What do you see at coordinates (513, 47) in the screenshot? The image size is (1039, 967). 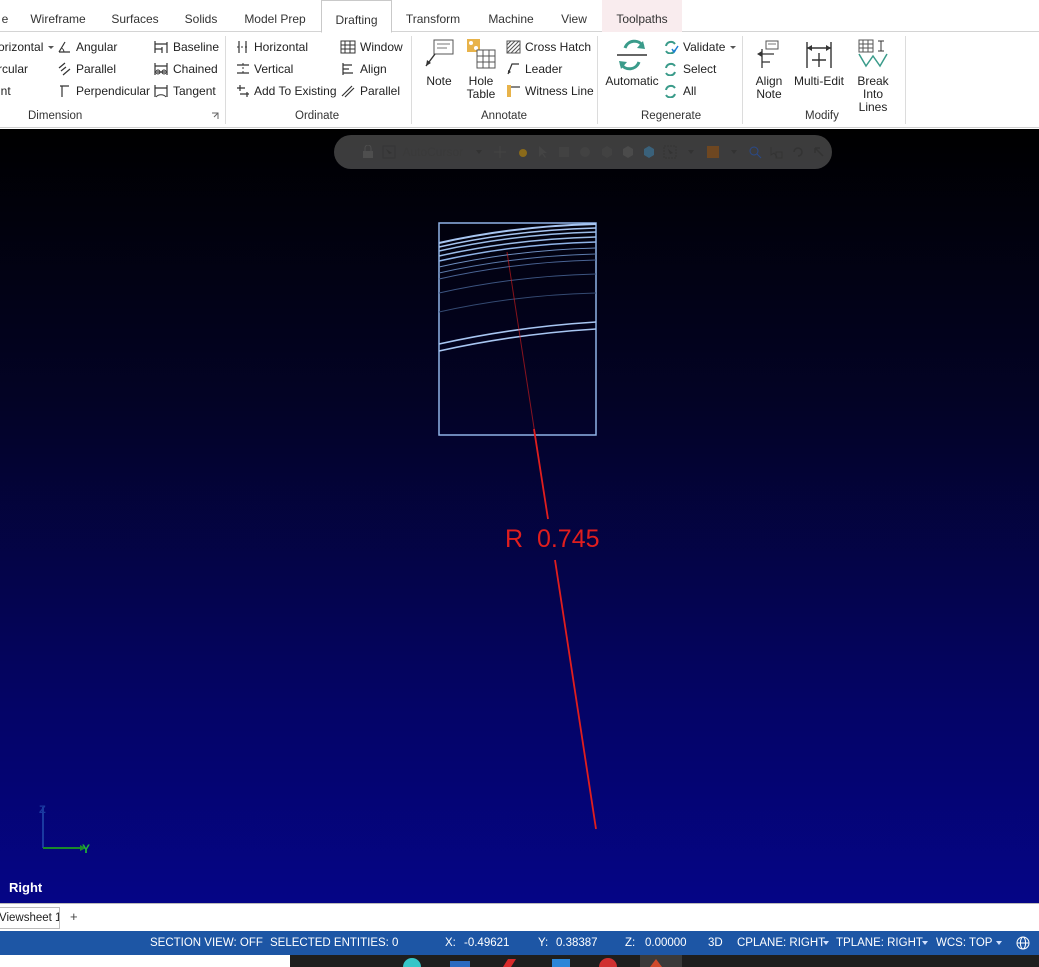 I see `cross-hatch-icon` at bounding box center [513, 47].